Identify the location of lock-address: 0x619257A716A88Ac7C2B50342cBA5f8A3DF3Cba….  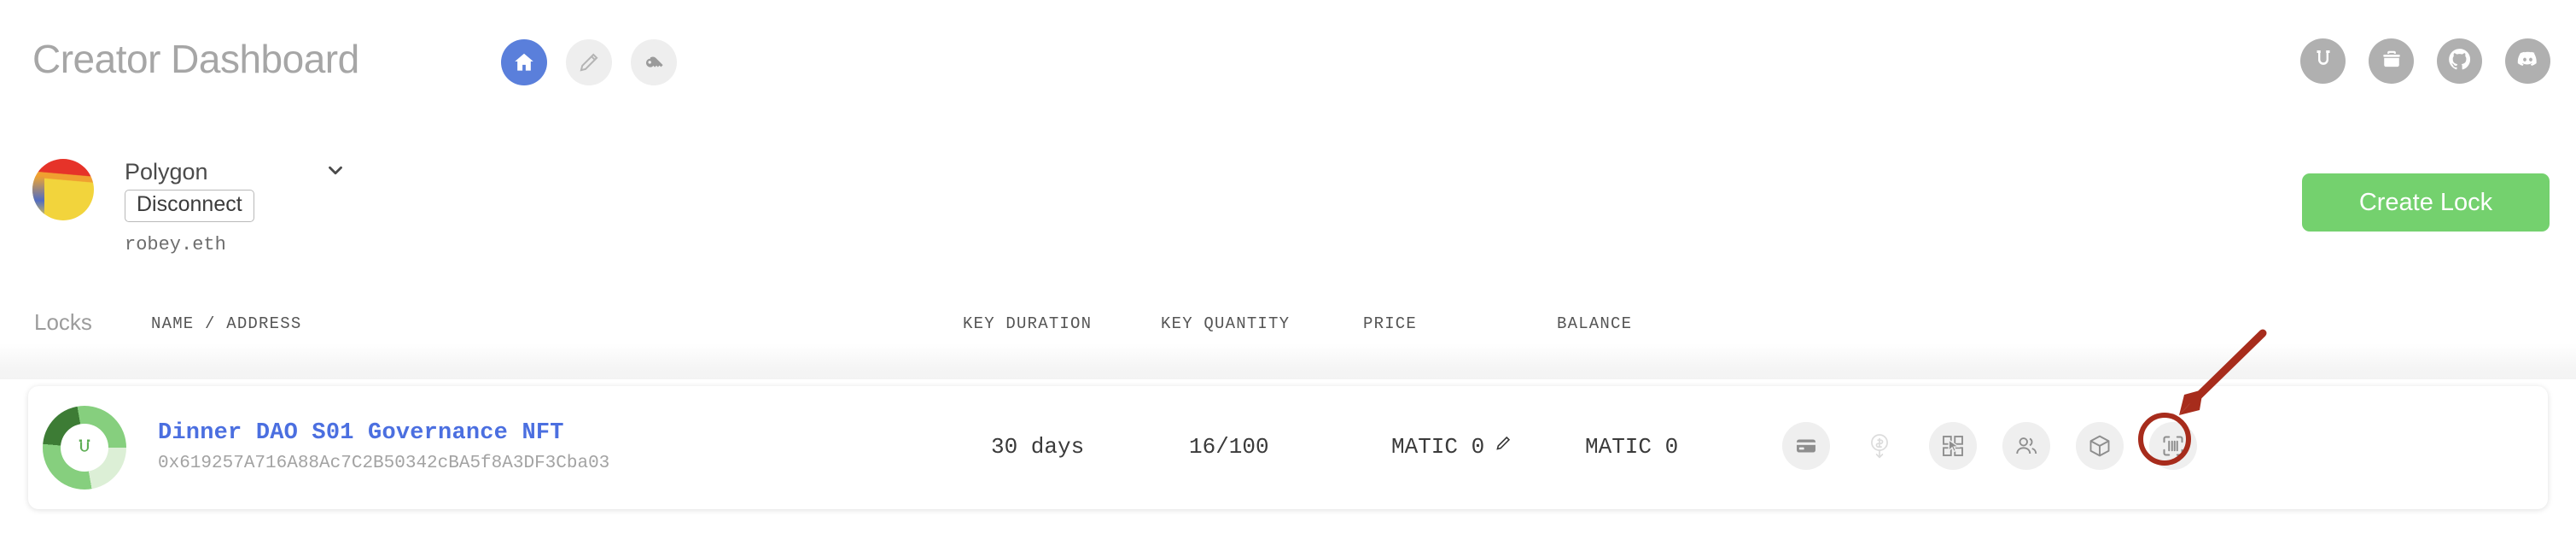
(384, 463).